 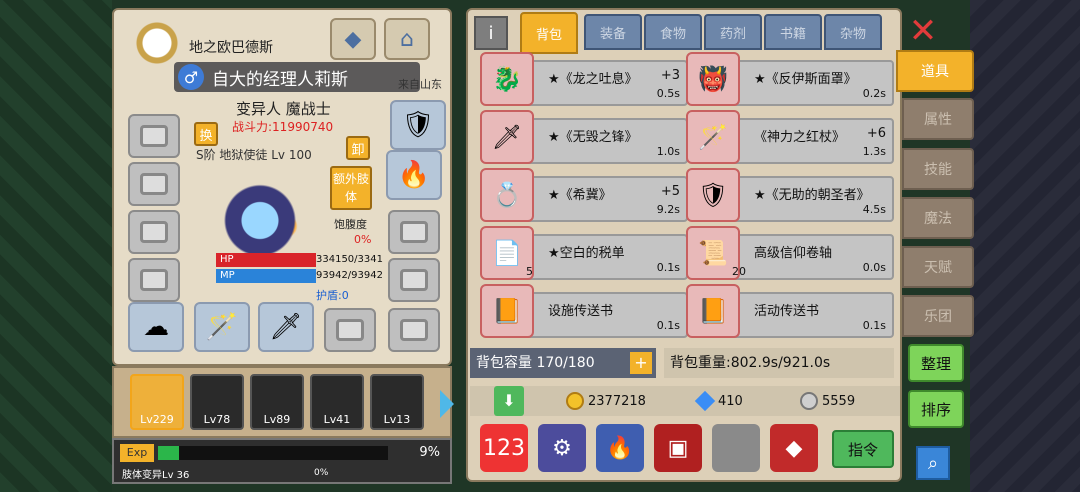 I want to click on inventory-item: 💍 ★《希冀》 +5 9.2s, so click(x=584, y=195).